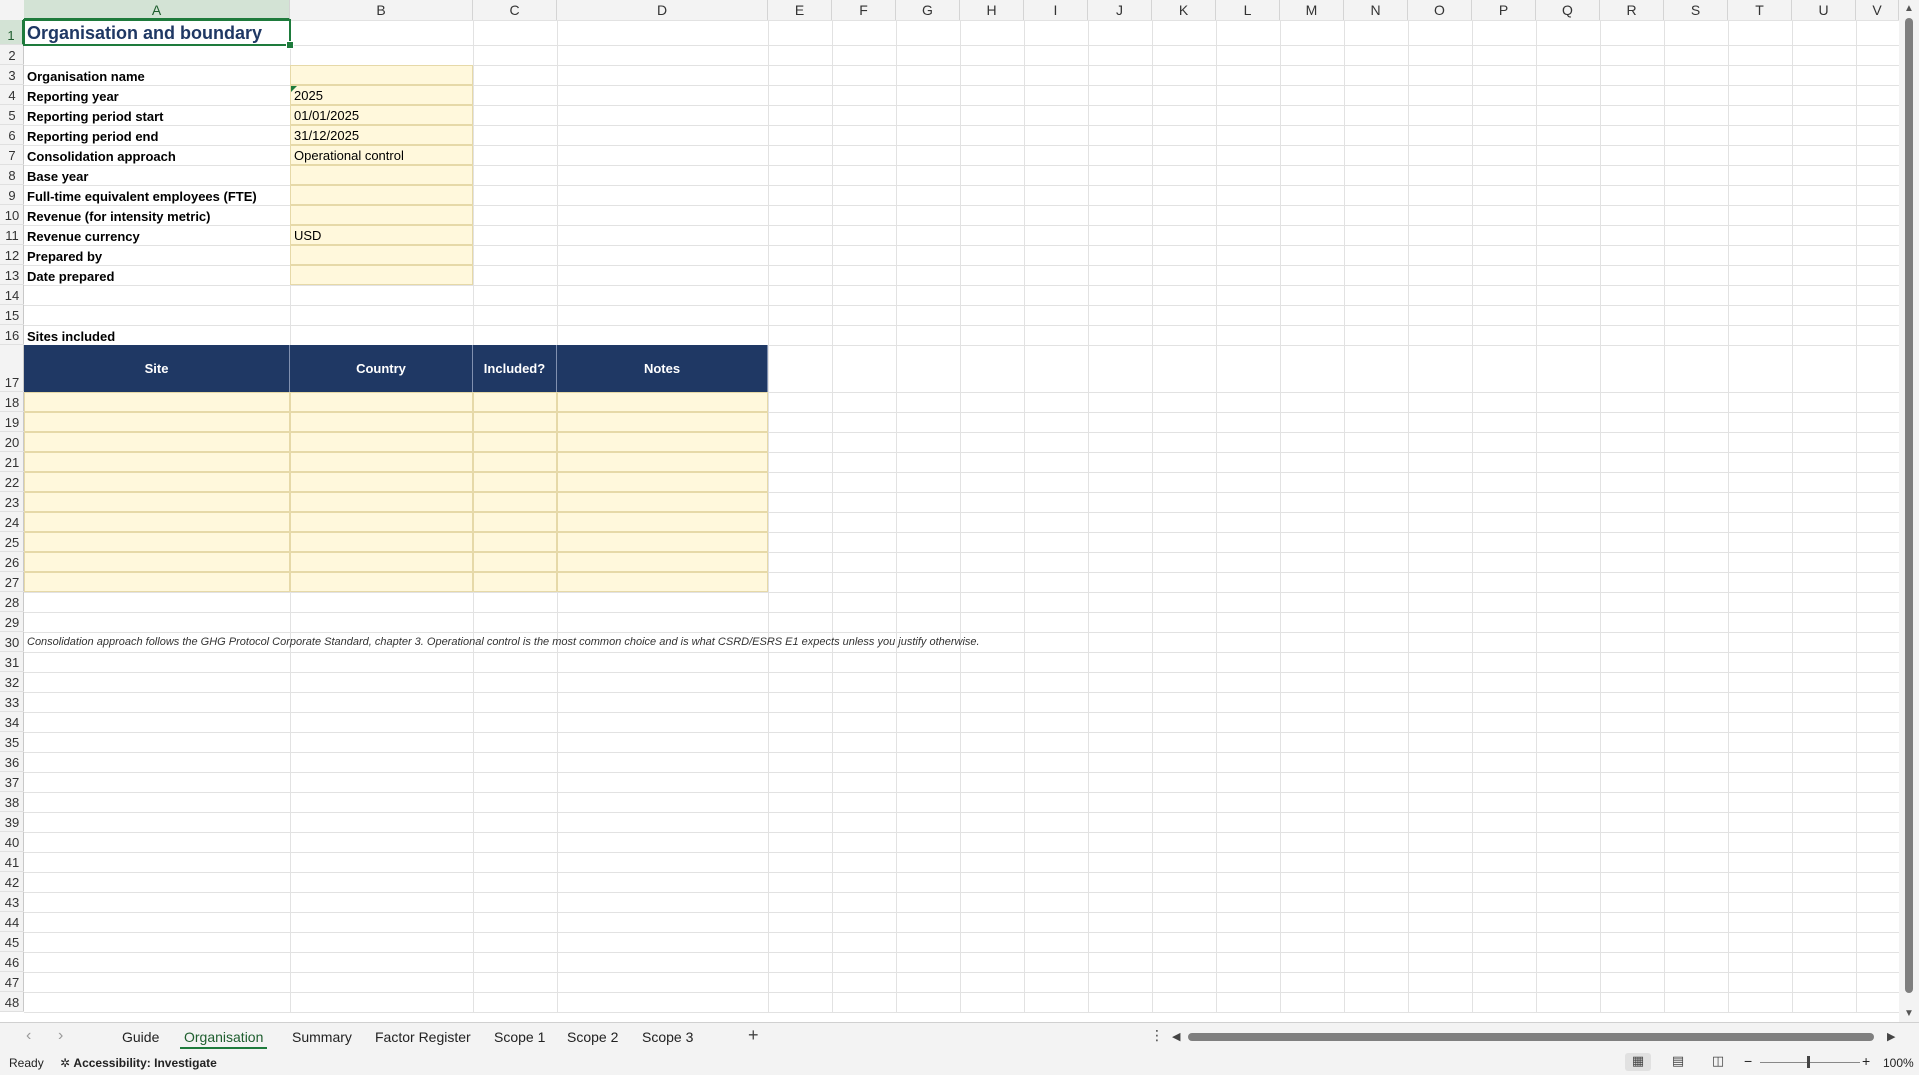 The image size is (1919, 1075). Describe the element at coordinates (12, 32) in the screenshot. I see `row-header: 1` at that location.